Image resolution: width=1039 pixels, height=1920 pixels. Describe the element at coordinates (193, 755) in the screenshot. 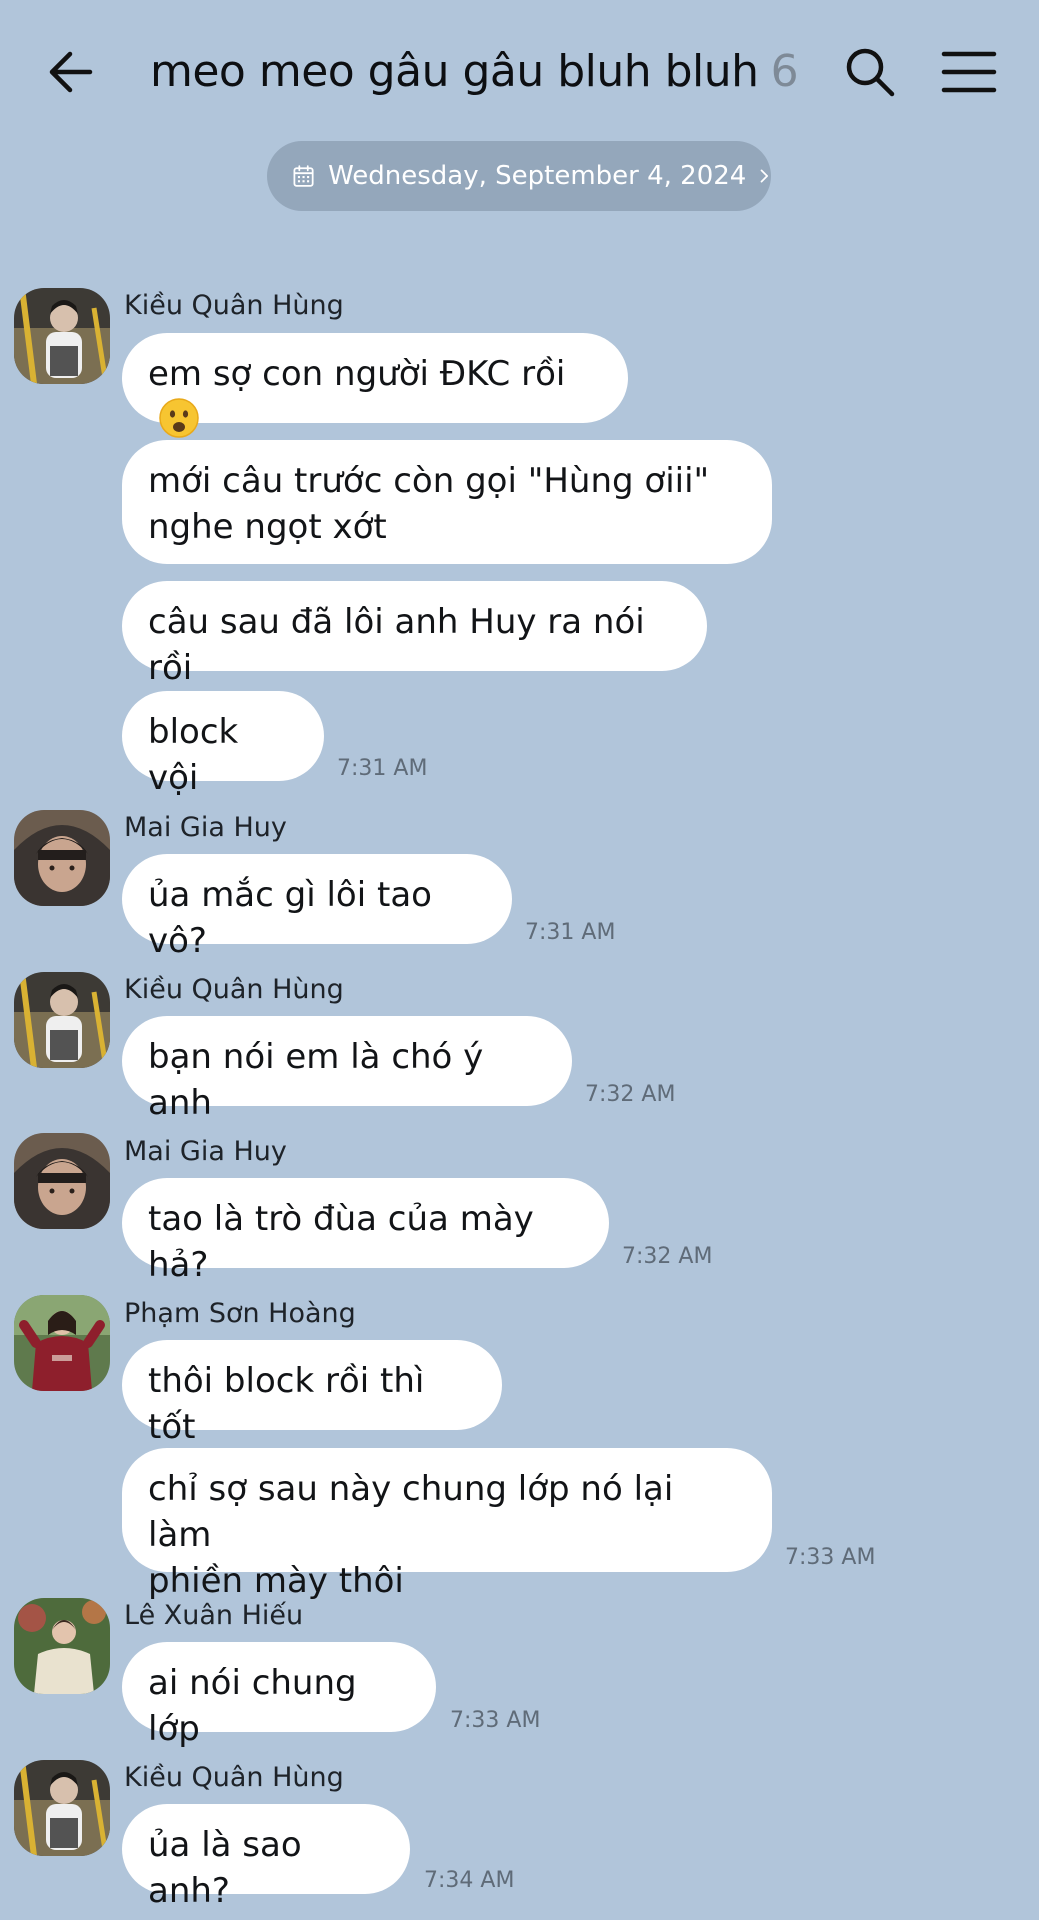

I see `message-text: block vội` at that location.